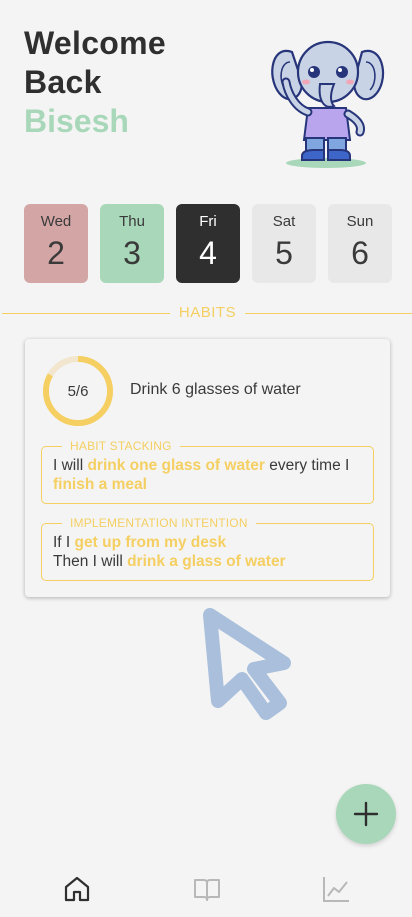 The image size is (412, 917). What do you see at coordinates (206, 561) in the screenshot?
I see `impl-action: drink a glass of water` at bounding box center [206, 561].